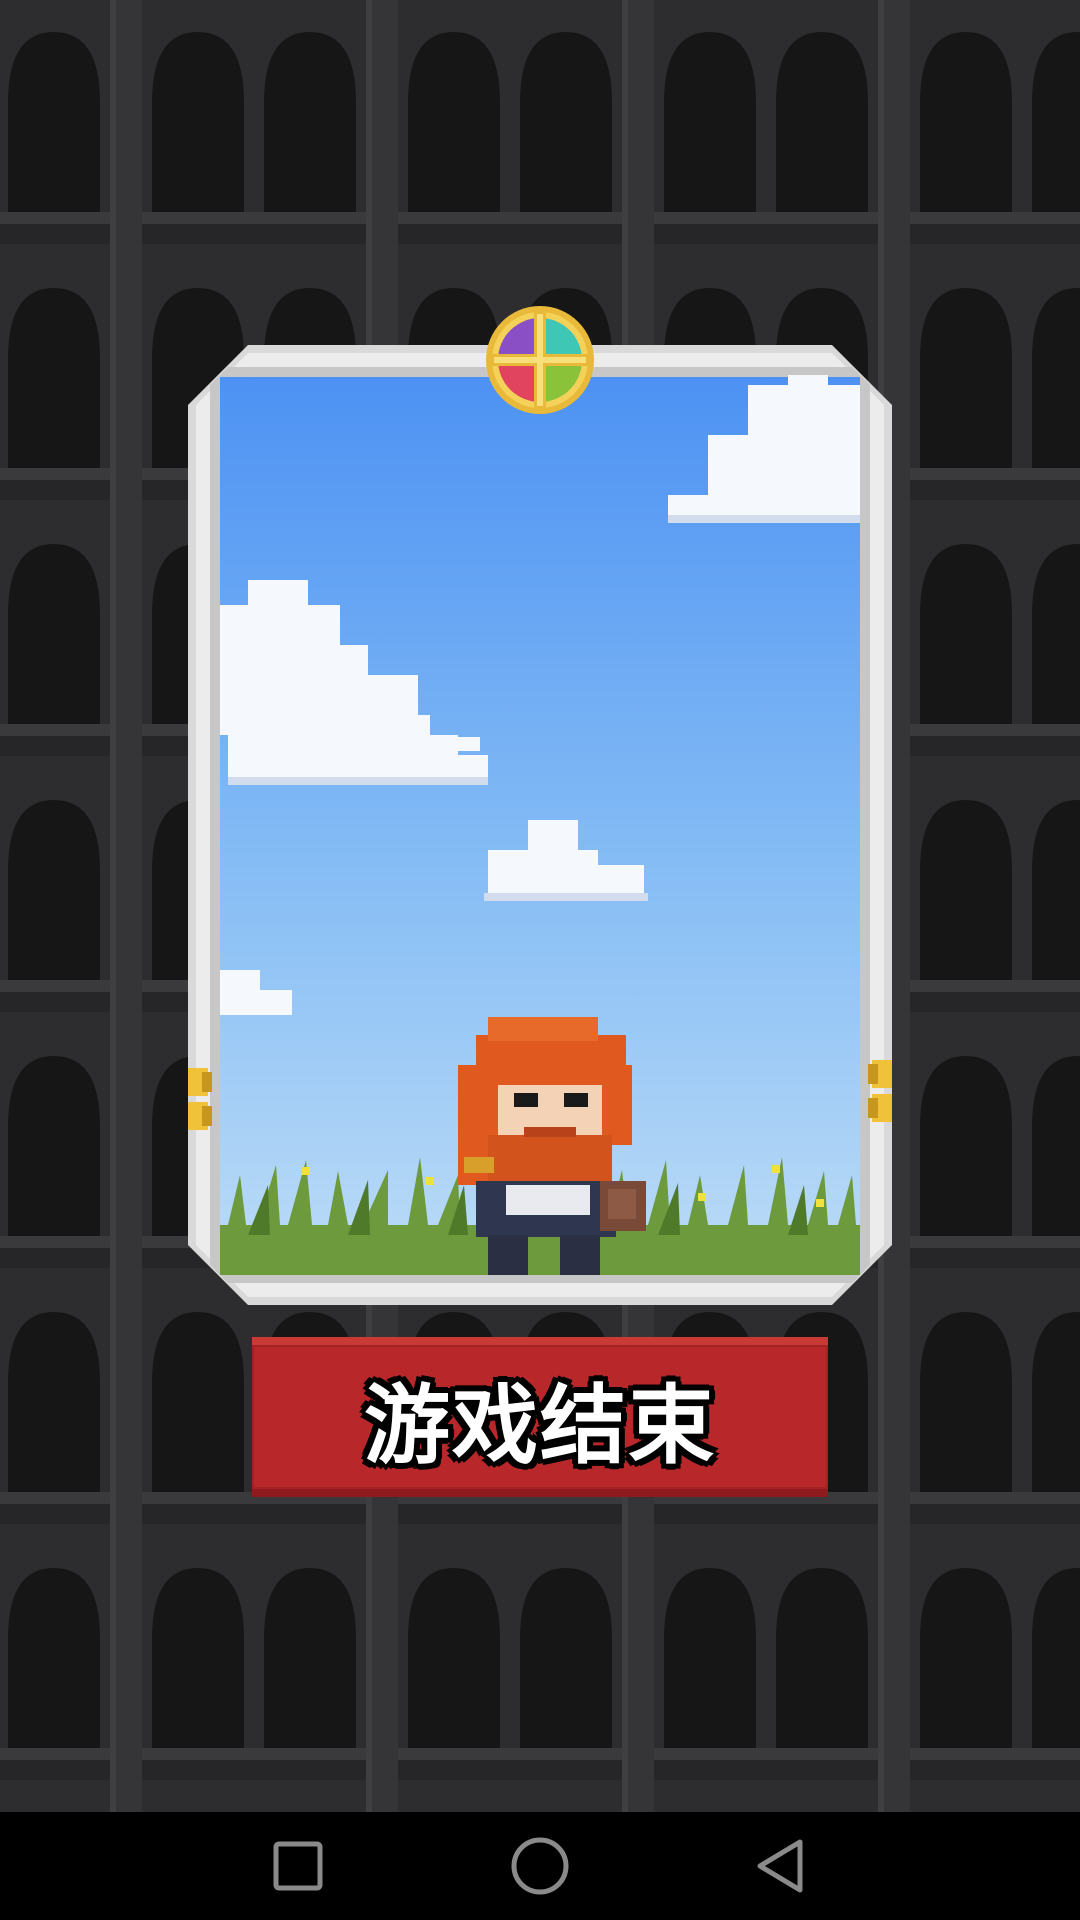 The width and height of the screenshot is (1080, 1920). Describe the element at coordinates (540, 360) in the screenshot. I see `four-gem-emblem-icon` at that location.